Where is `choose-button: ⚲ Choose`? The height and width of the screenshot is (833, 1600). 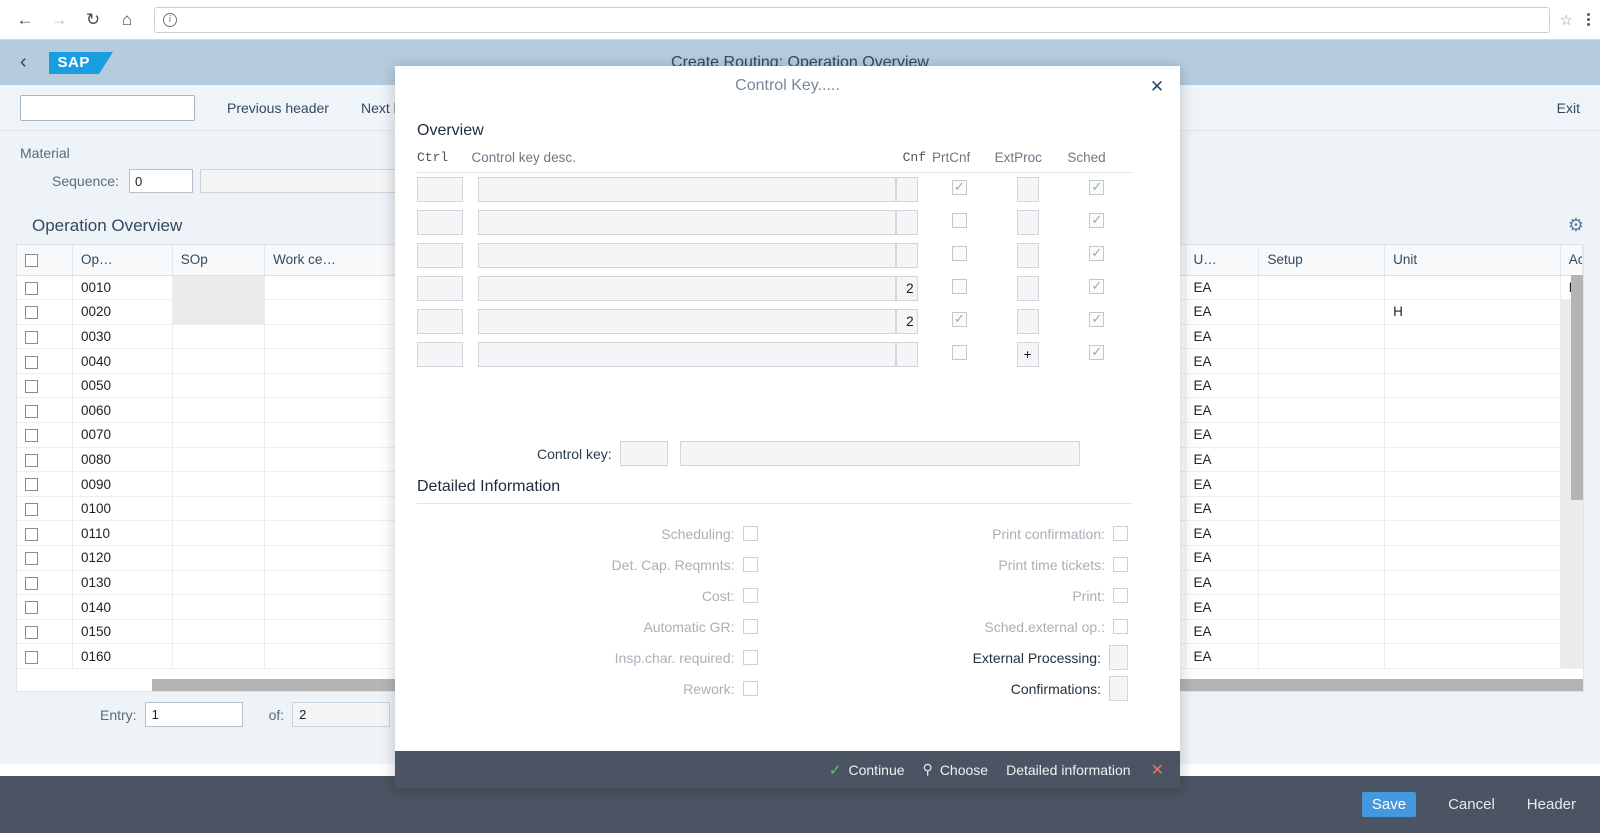
choose-button: ⚲ Choose is located at coordinates (956, 769).